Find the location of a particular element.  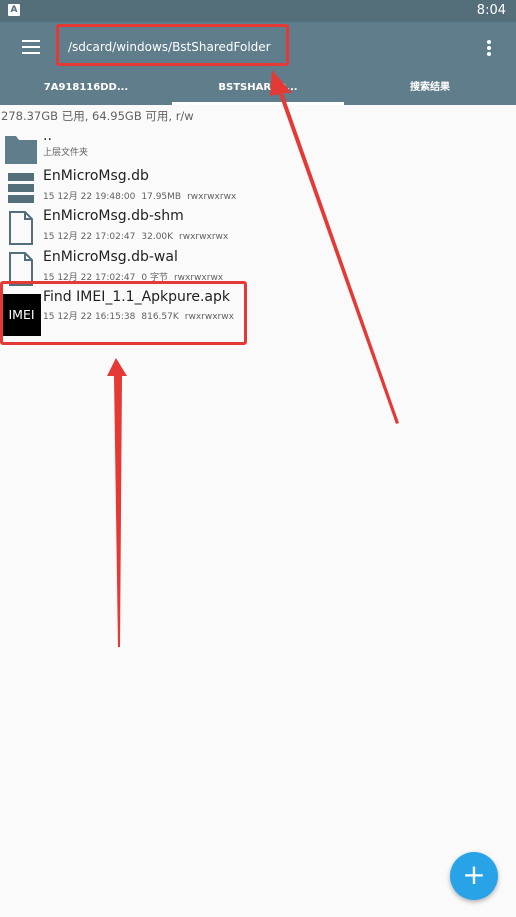

arrow-to-path is located at coordinates (334, 247).